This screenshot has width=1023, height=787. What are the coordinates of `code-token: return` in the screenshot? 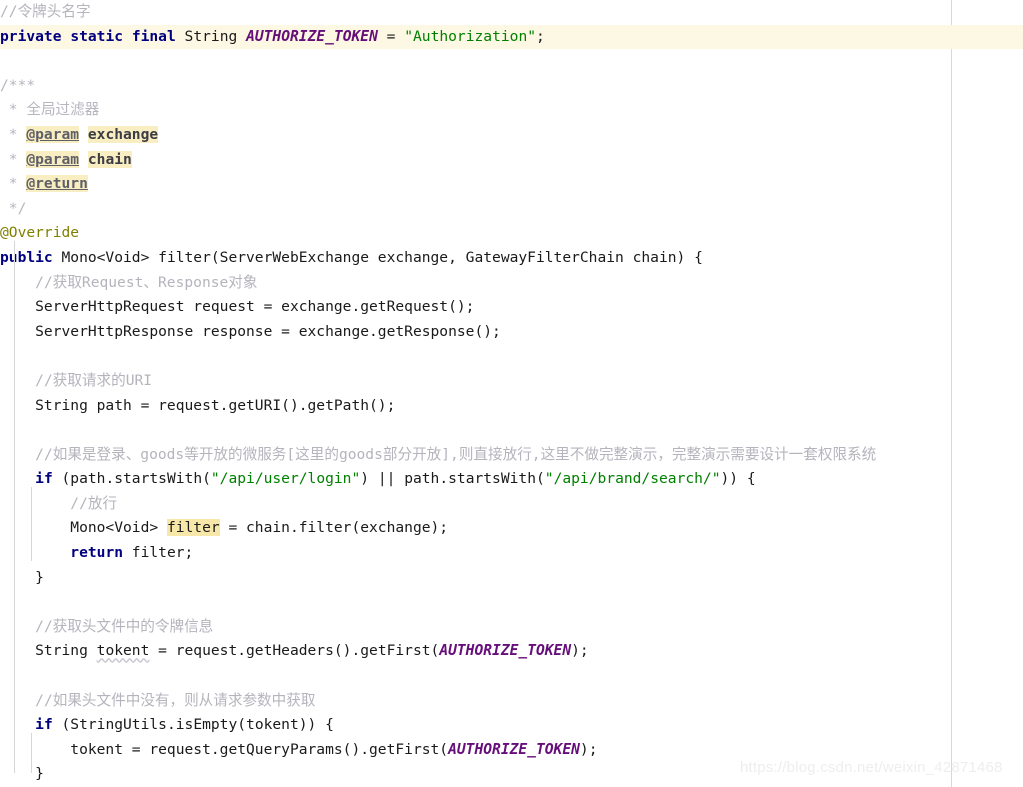 It's located at (97, 553).